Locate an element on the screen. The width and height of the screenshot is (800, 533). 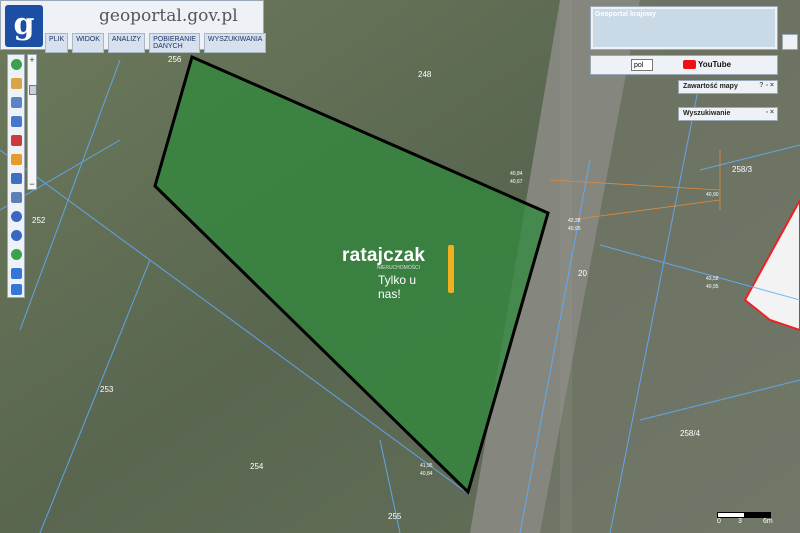
map-content-title: Zawartość mapy is located at coordinates (710, 86).